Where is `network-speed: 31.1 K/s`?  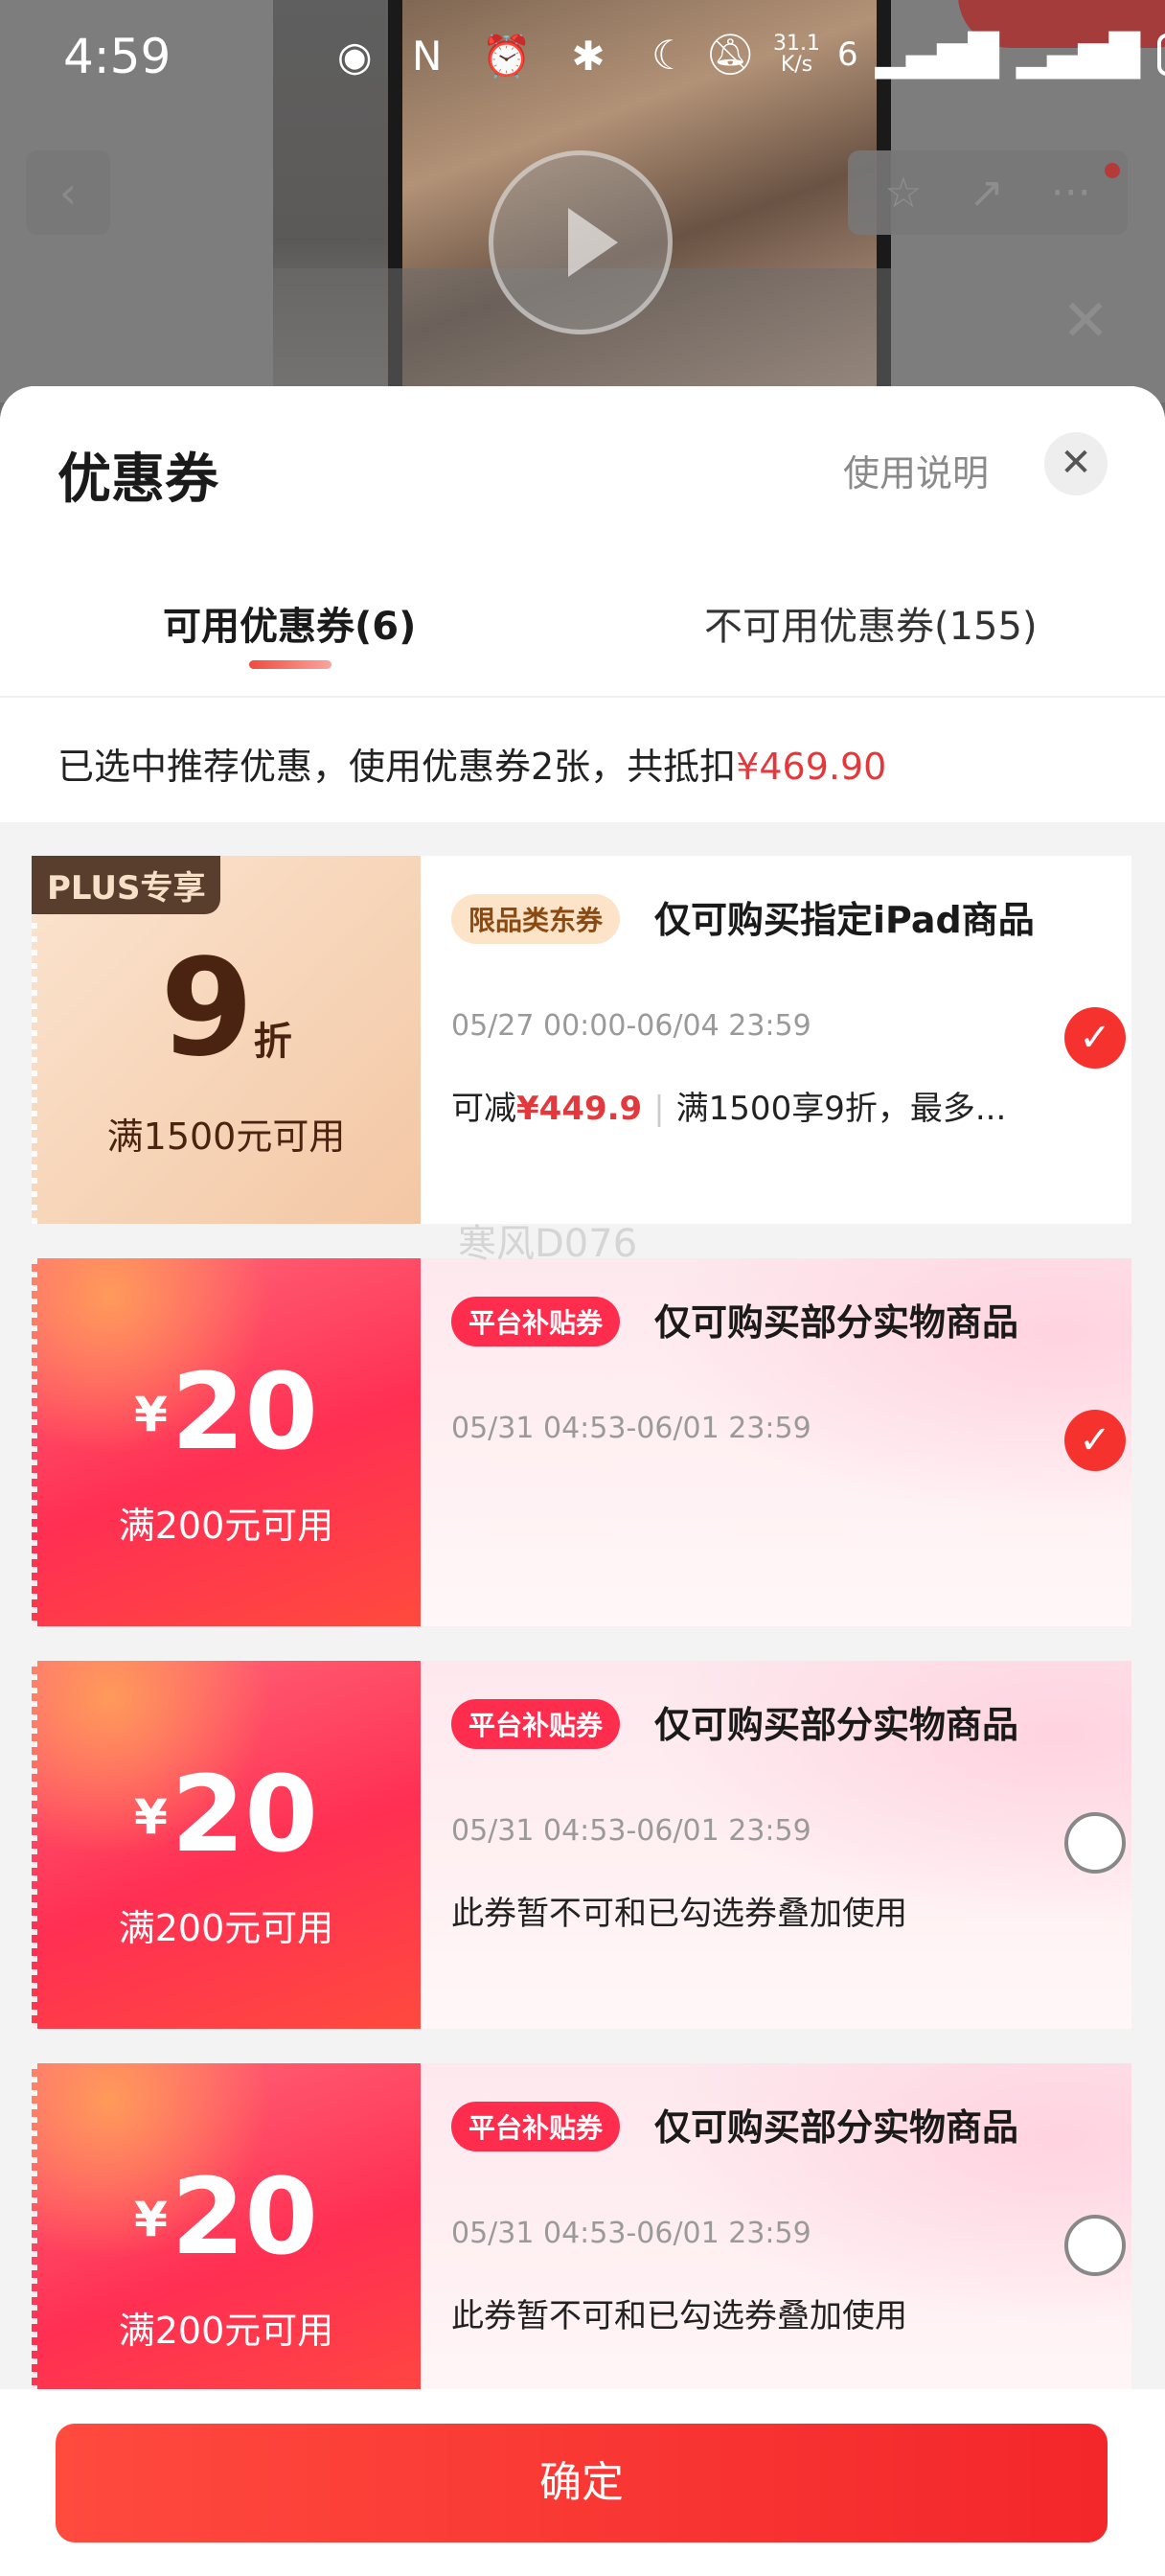
network-speed: 31.1 K/s is located at coordinates (796, 54).